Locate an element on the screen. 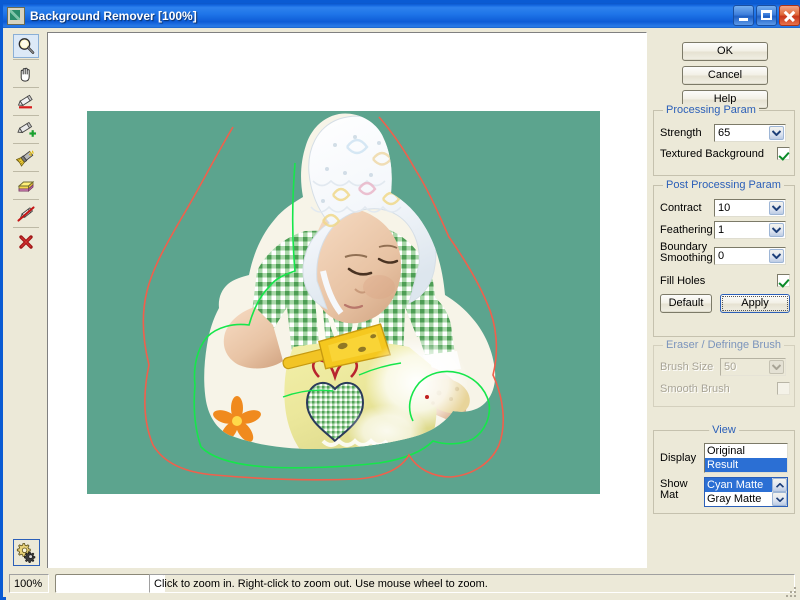  fill-holes-label: Fill Holes is located at coordinates (683, 280).